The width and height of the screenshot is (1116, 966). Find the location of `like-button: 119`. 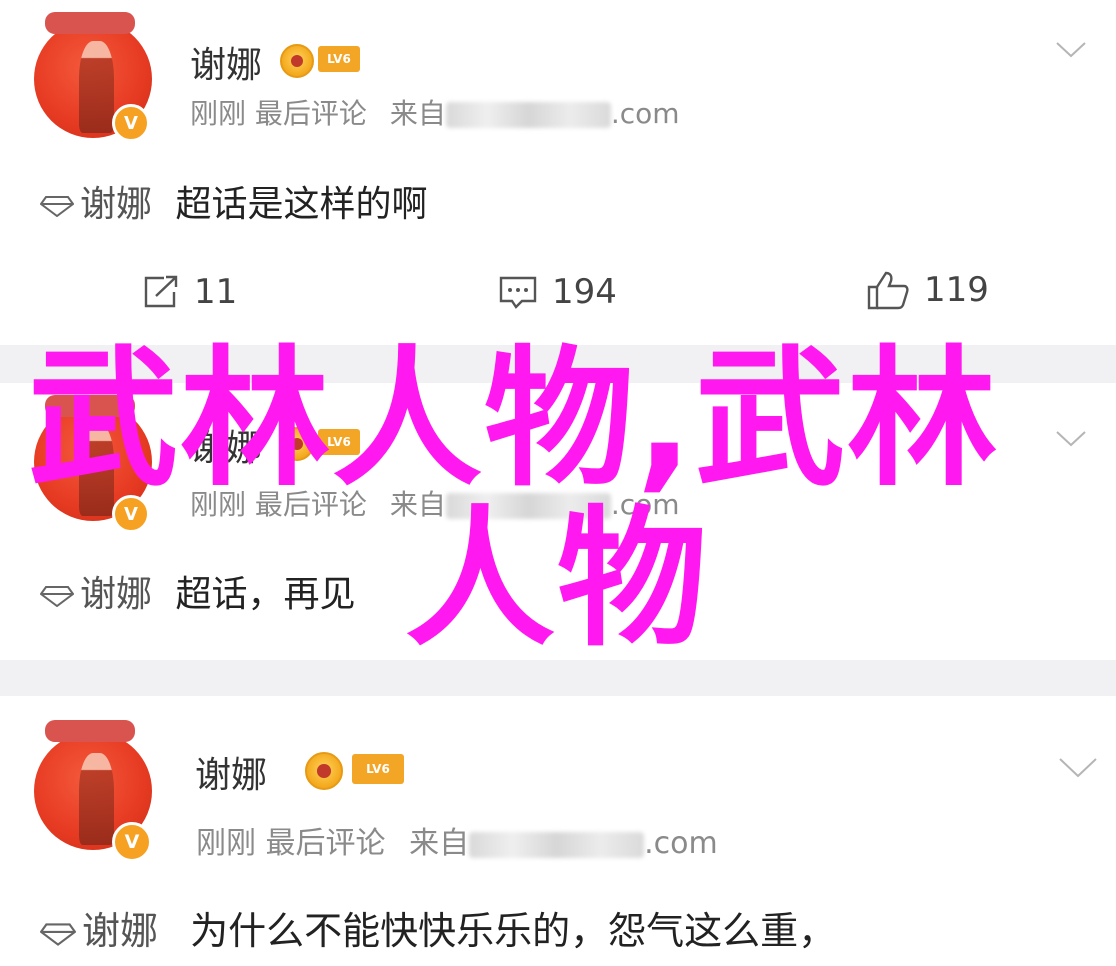

like-button: 119 is located at coordinates (927, 290).